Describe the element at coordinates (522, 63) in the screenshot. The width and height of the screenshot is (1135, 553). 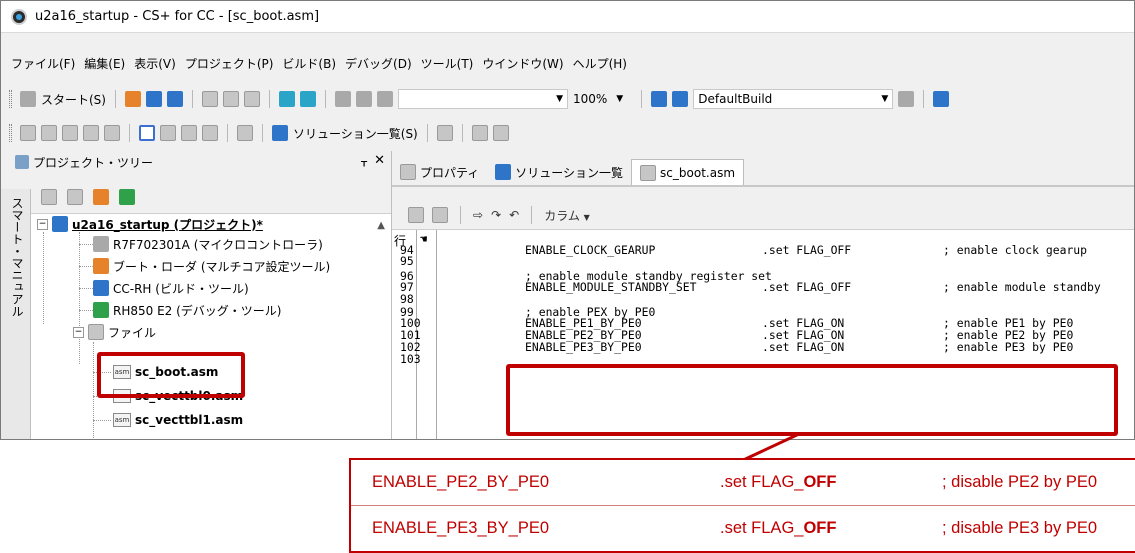
I see `menu-window: ウインドウ(W)` at that location.